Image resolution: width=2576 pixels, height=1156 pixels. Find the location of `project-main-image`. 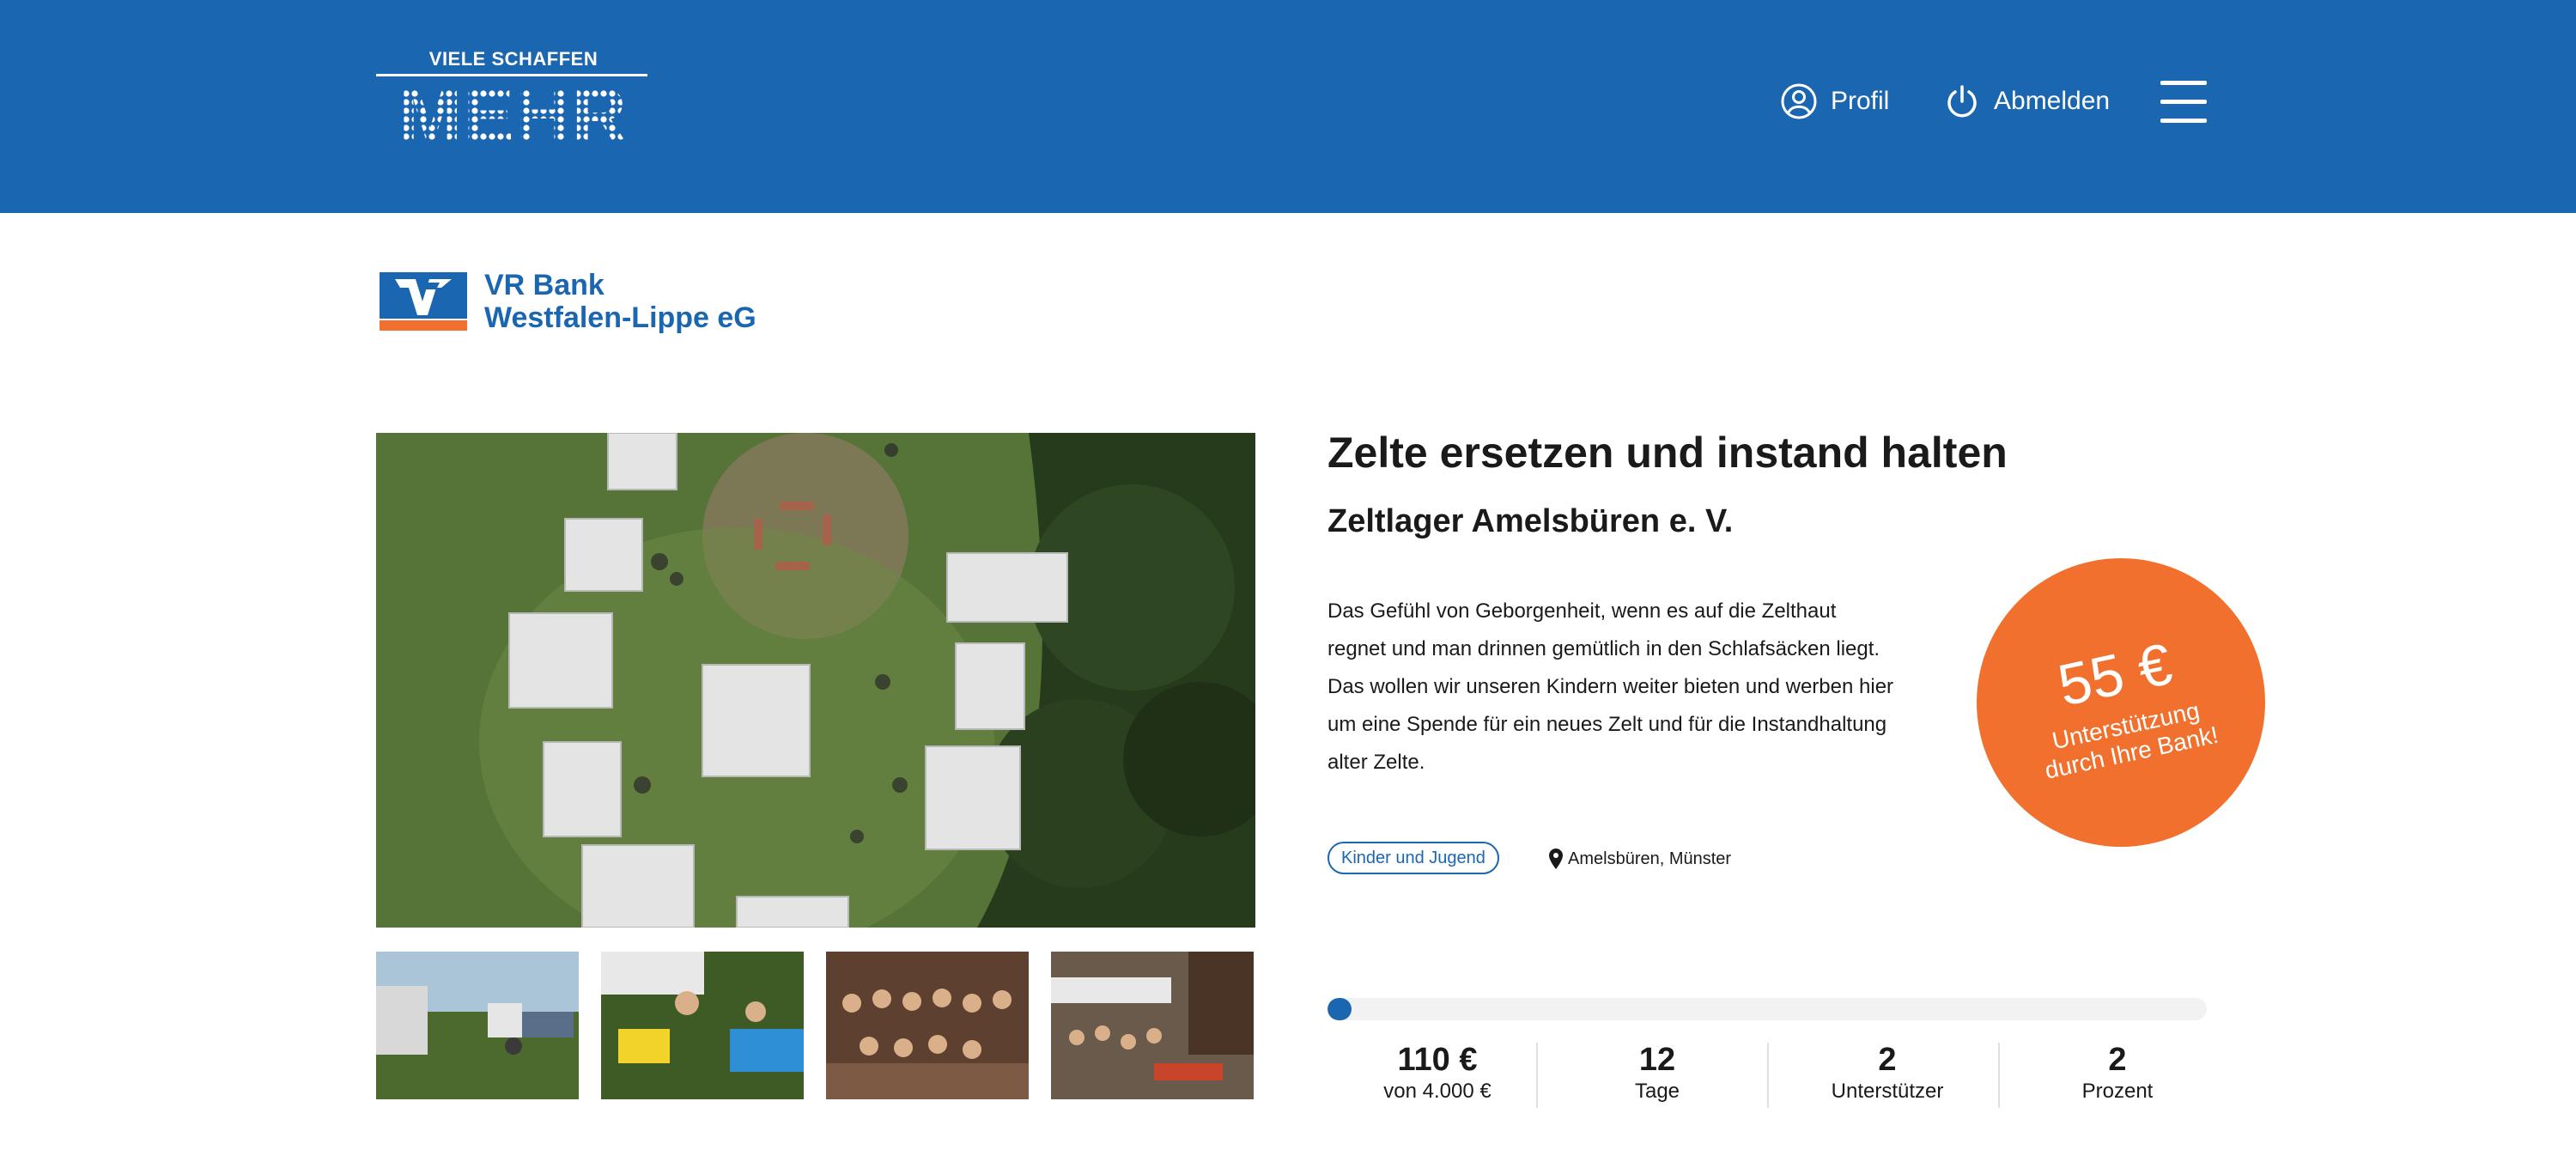

project-main-image is located at coordinates (815, 680).